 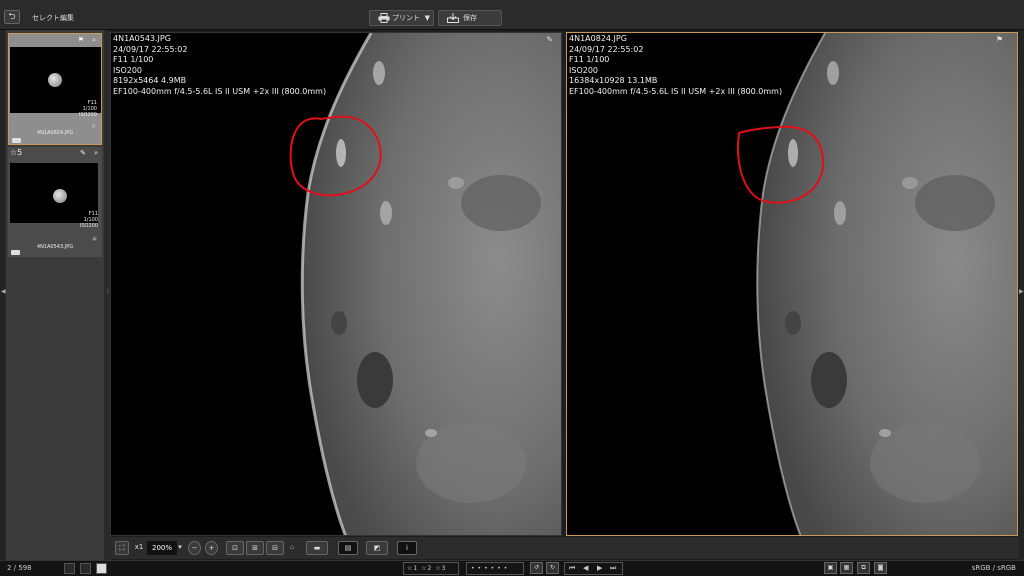 I want to click on print-dropdown-icon: ▼, so click(x=427, y=18).